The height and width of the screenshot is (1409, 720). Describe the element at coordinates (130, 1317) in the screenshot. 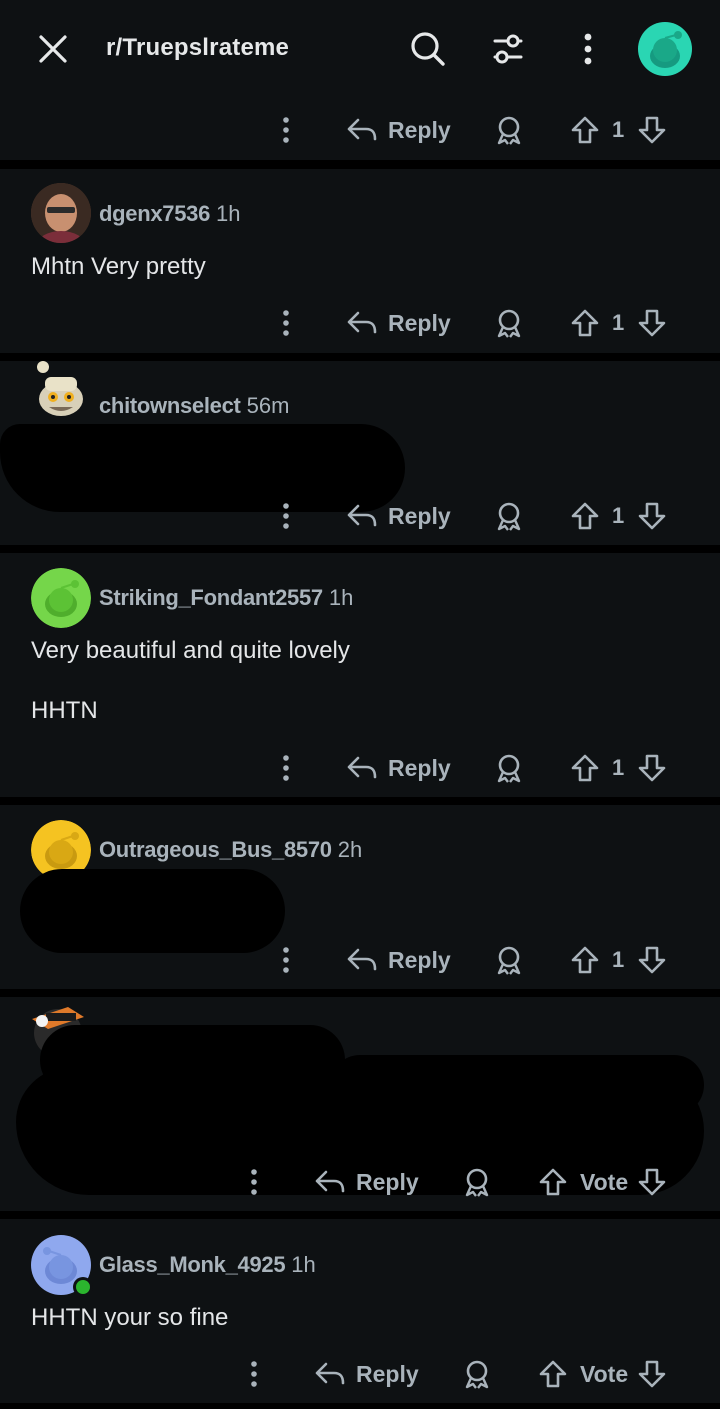

I see `comment-text: HHTN your so fine` at that location.